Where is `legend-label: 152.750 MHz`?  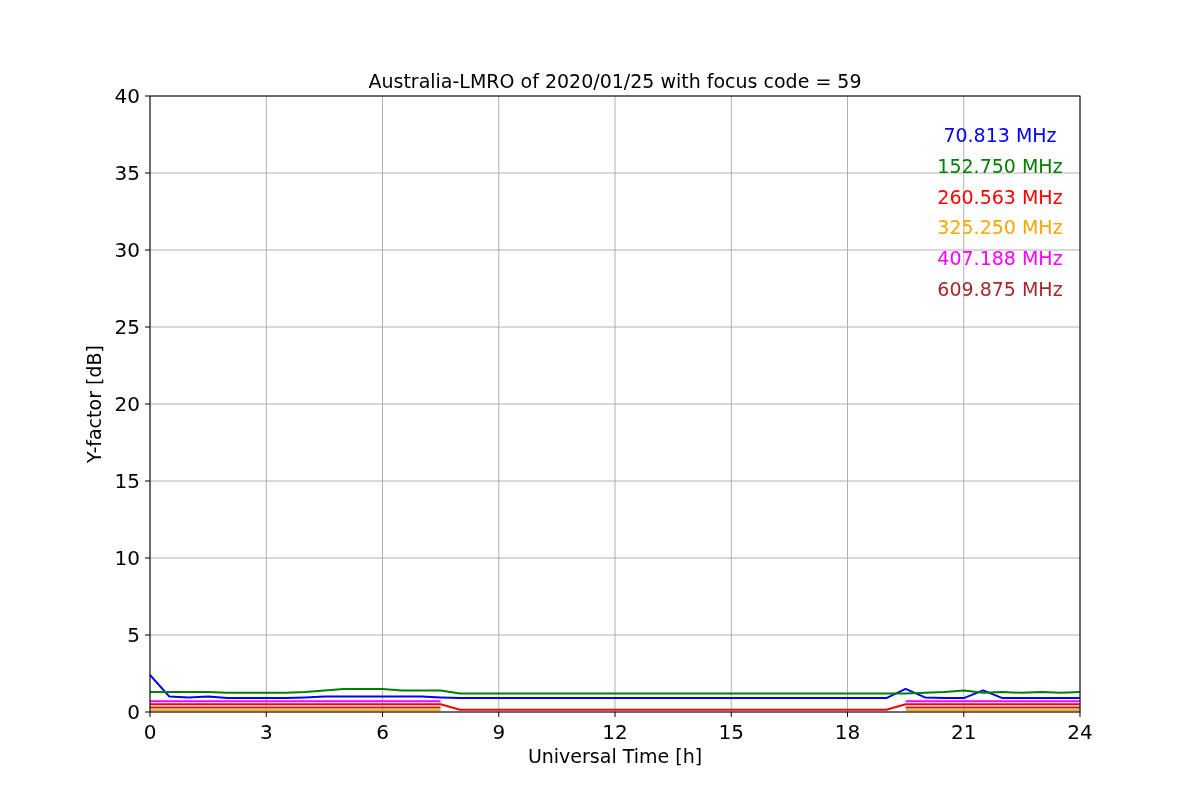
legend-label: 152.750 MHz is located at coordinates (1000, 165).